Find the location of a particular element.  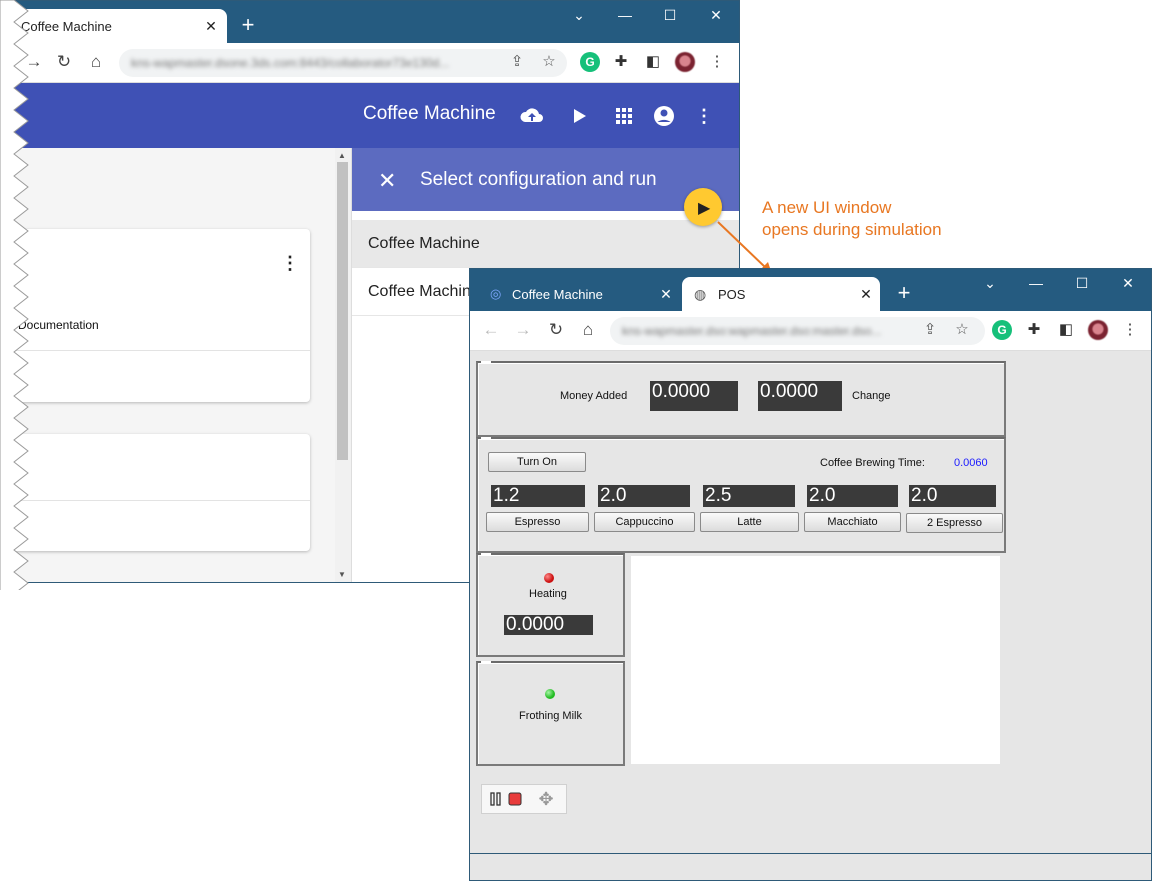

back-profile-avatar is located at coordinates (685, 62).